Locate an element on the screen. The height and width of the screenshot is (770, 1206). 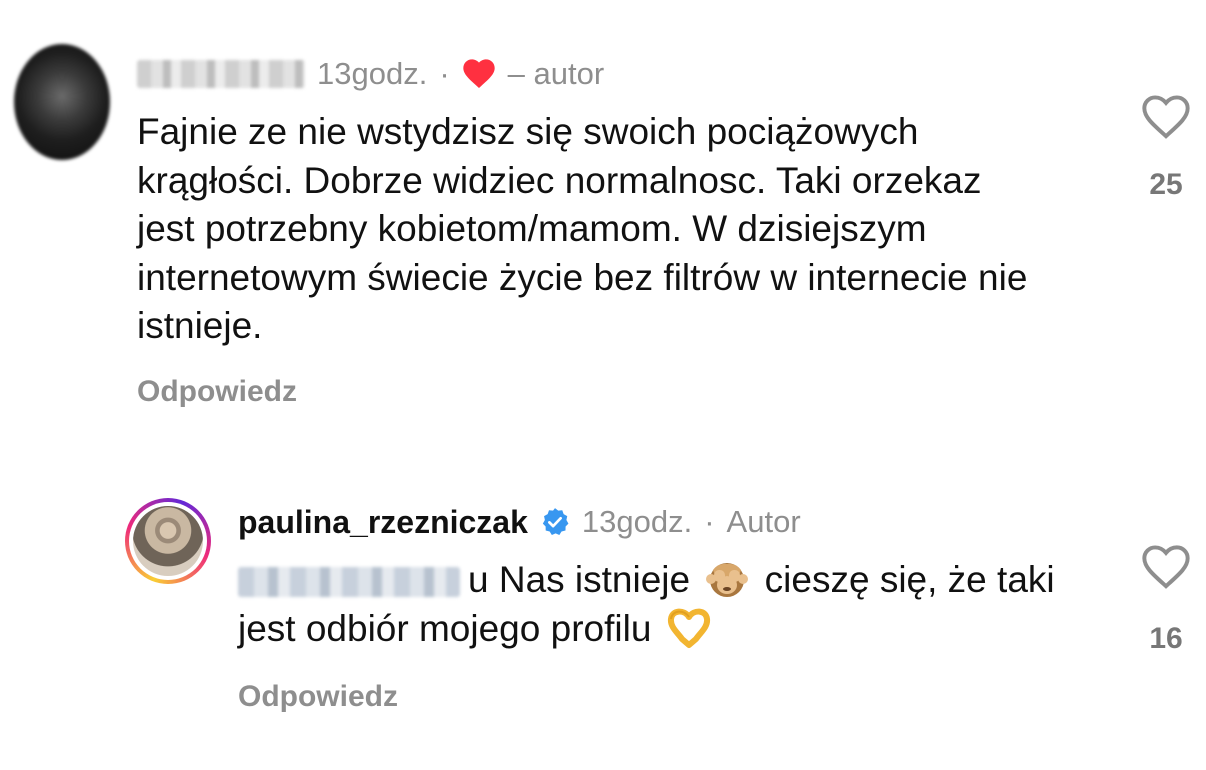
avatar-story-ring is located at coordinates (168, 541).